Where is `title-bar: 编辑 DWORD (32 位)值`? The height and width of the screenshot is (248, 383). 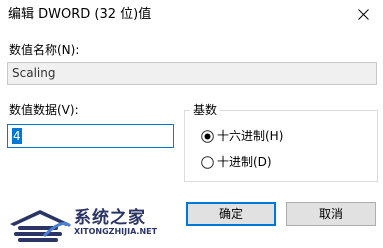 title-bar: 编辑 DWORD (32 位)值 is located at coordinates (191, 15).